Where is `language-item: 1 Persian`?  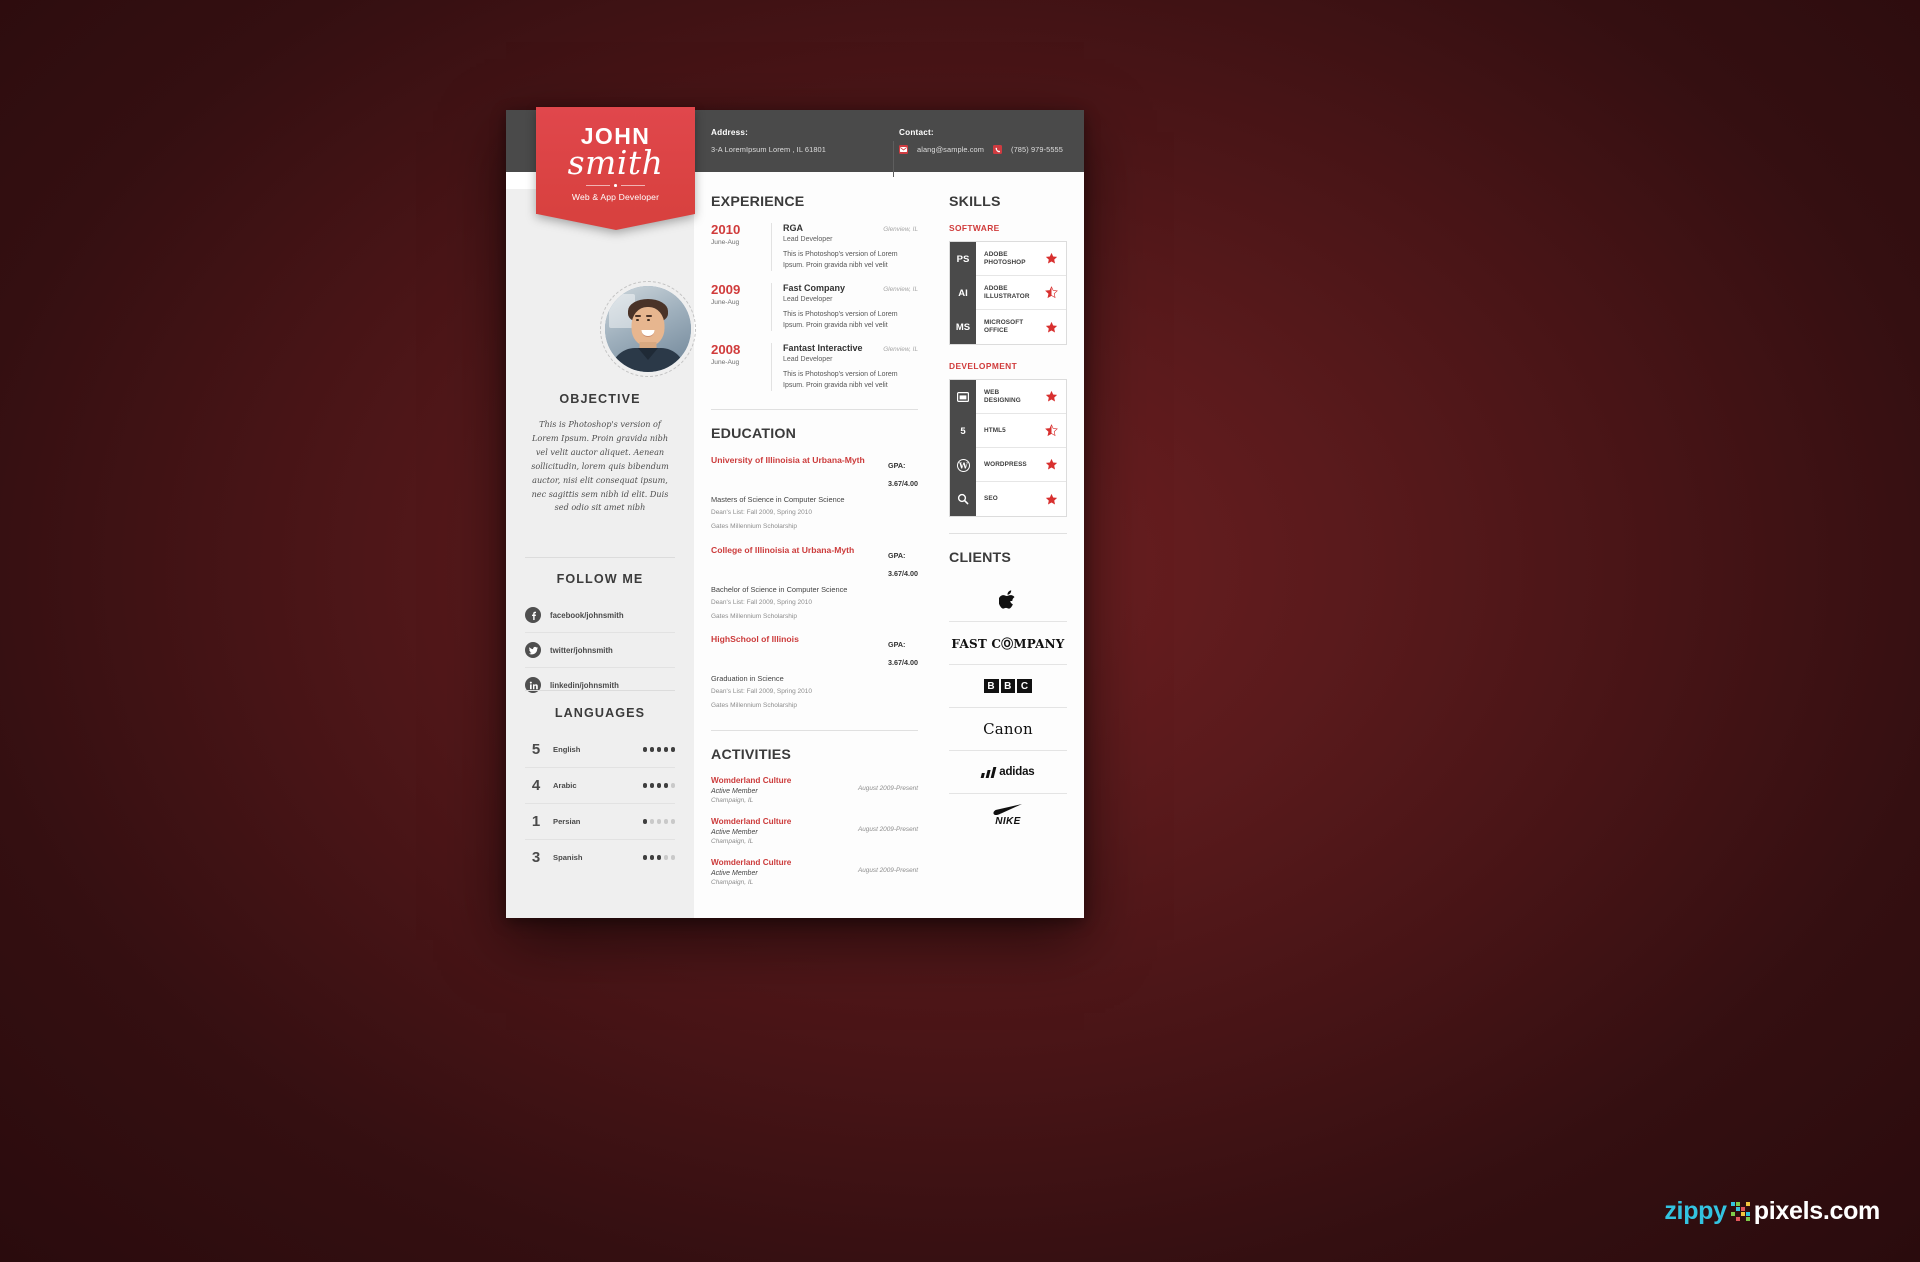
language-item: 1 Persian is located at coordinates (600, 822).